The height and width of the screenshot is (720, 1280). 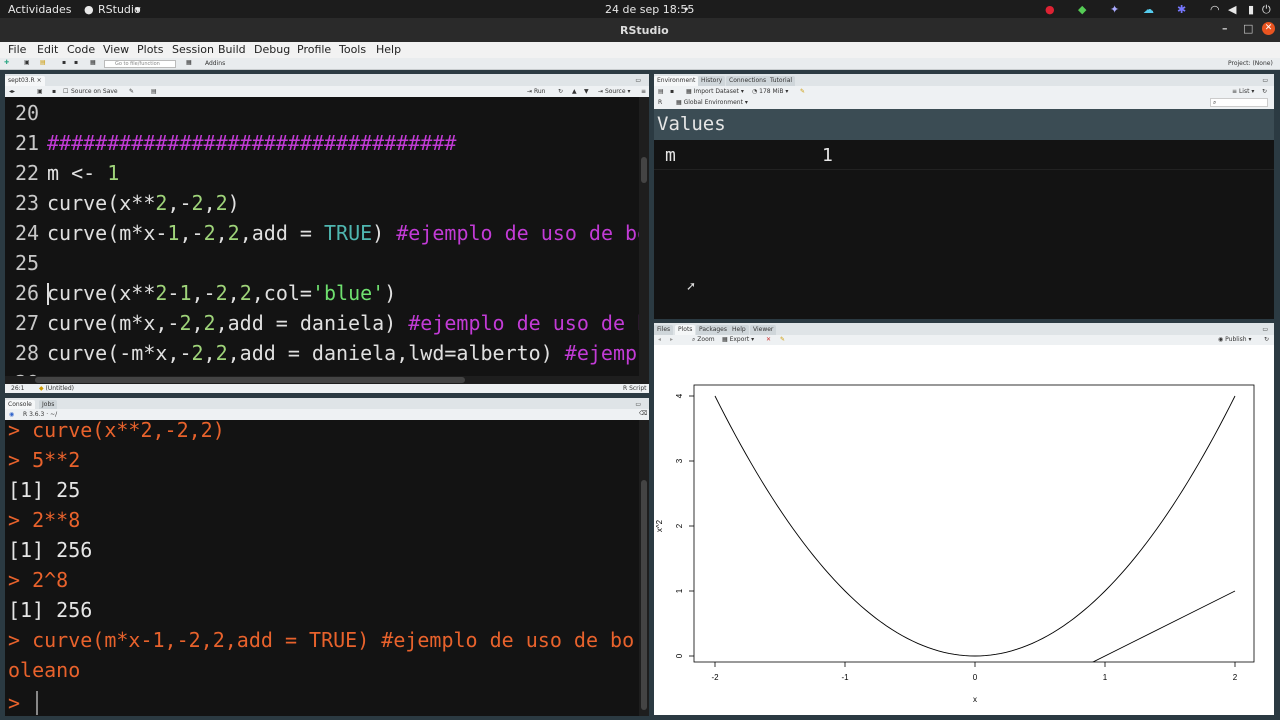 I want to click on battery-icon: ▮, so click(x=1251, y=9).